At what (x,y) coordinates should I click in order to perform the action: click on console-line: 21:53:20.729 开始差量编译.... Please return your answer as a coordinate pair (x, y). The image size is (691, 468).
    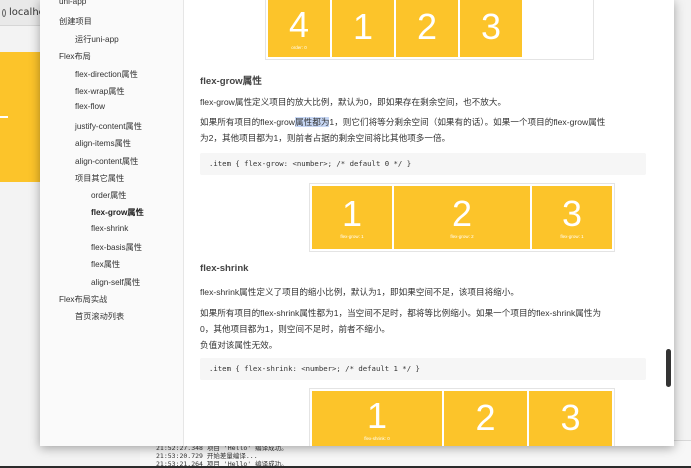
    Looking at the image, I should click on (207, 456).